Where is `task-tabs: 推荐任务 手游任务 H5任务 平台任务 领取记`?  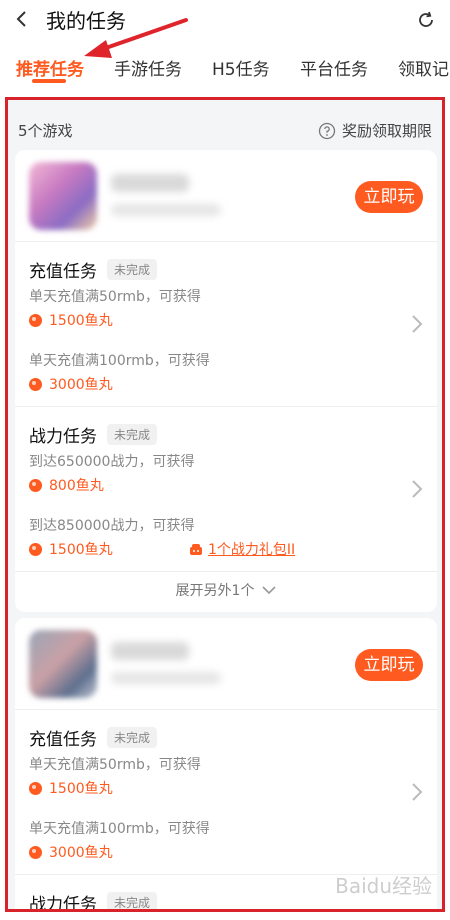
task-tabs: 推荐任务 手游任务 H5任务 平台任务 领取记 is located at coordinates (225, 66).